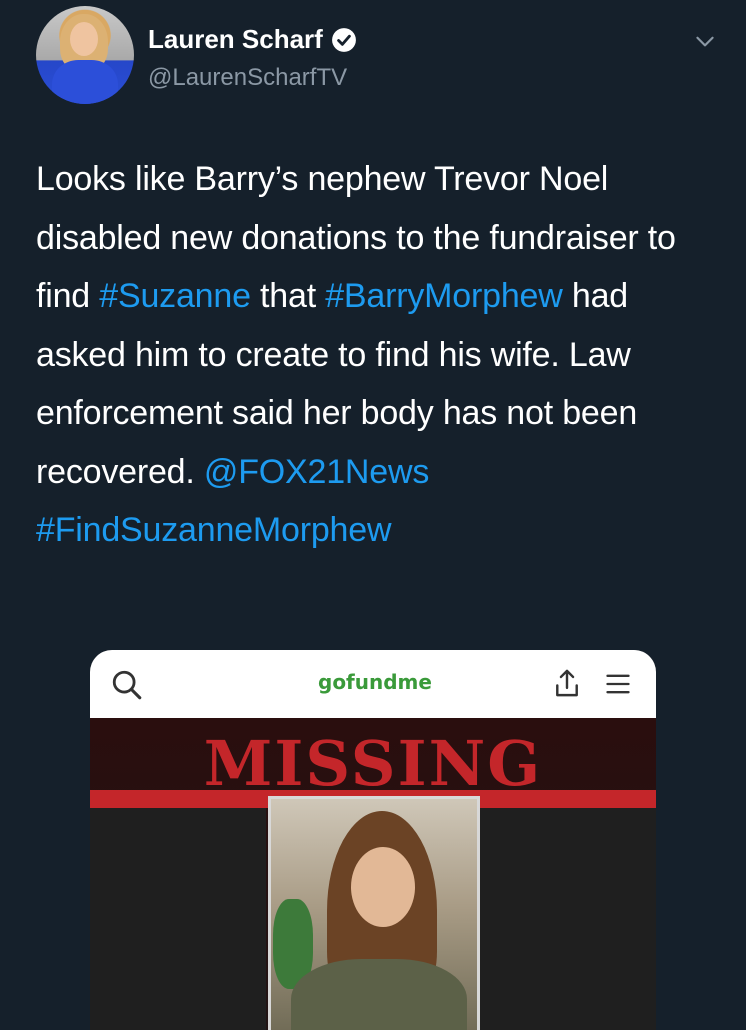 The width and height of the screenshot is (746, 1030). Describe the element at coordinates (288, 296) in the screenshot. I see `tweet-text-segment: that` at that location.